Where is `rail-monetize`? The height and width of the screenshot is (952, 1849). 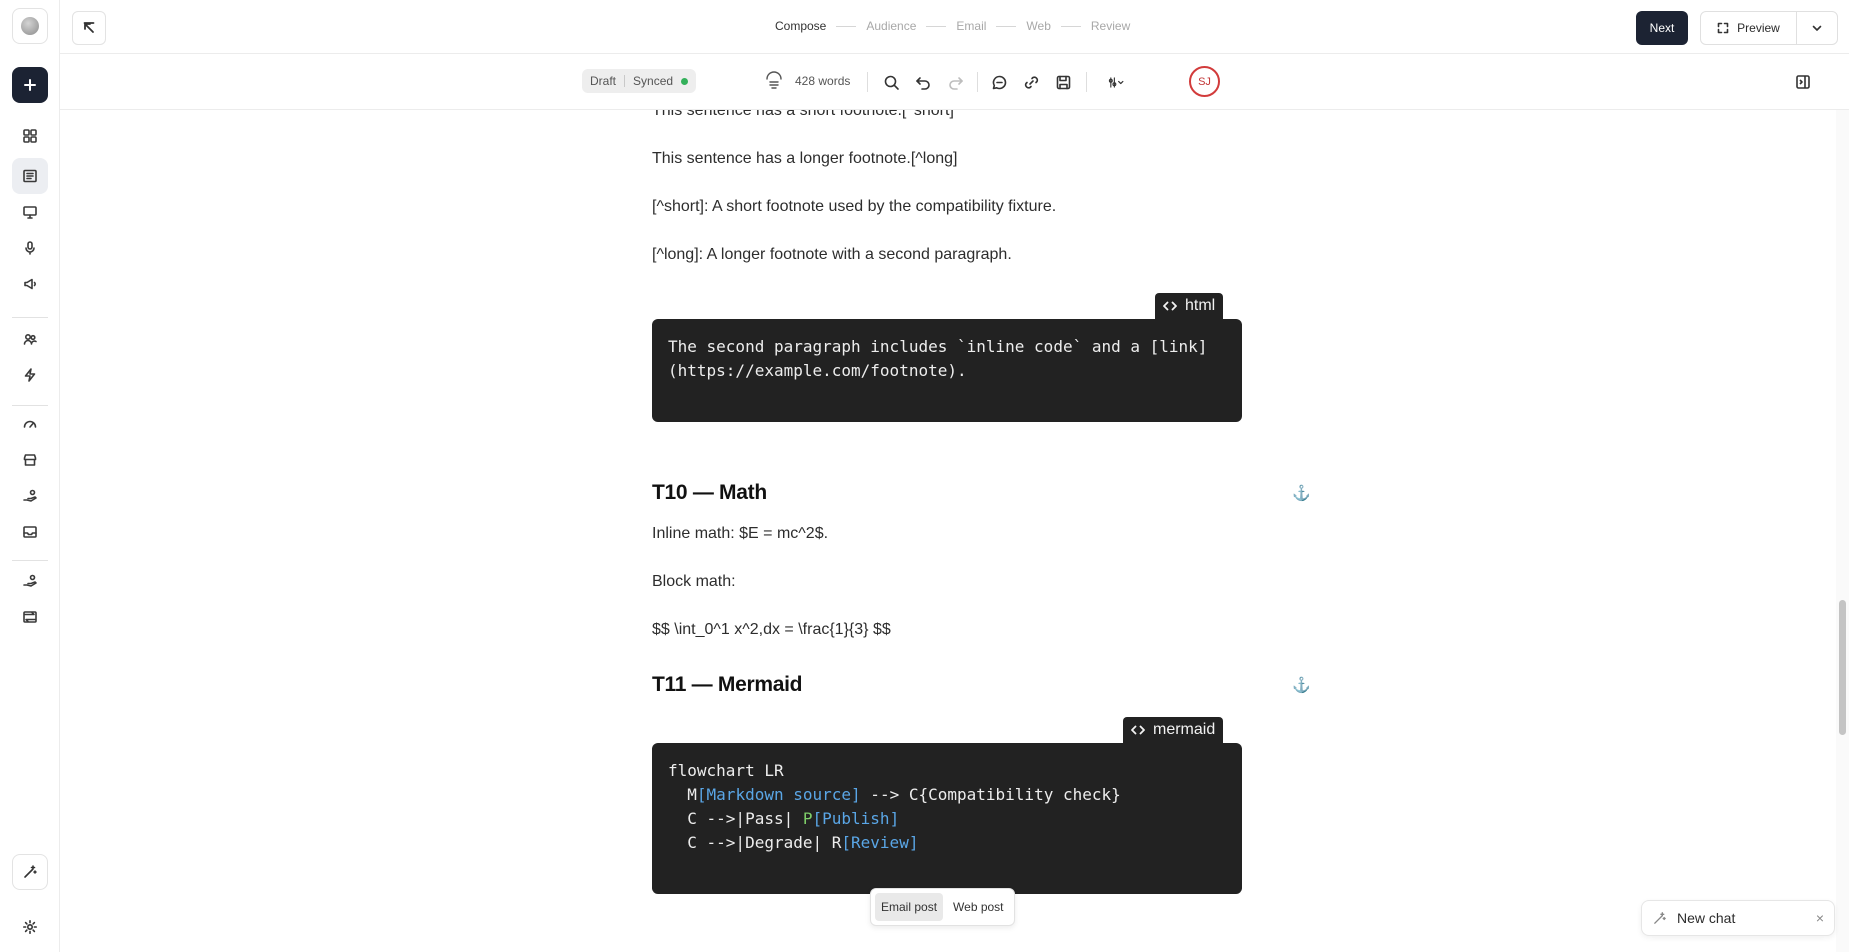 rail-monetize is located at coordinates (30, 581).